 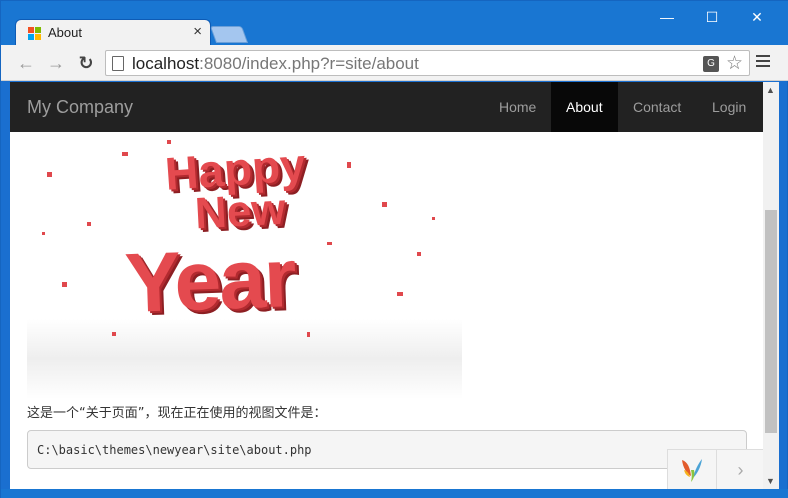 What do you see at coordinates (734, 63) in the screenshot?
I see `bookmark-star-icon: ☆` at bounding box center [734, 63].